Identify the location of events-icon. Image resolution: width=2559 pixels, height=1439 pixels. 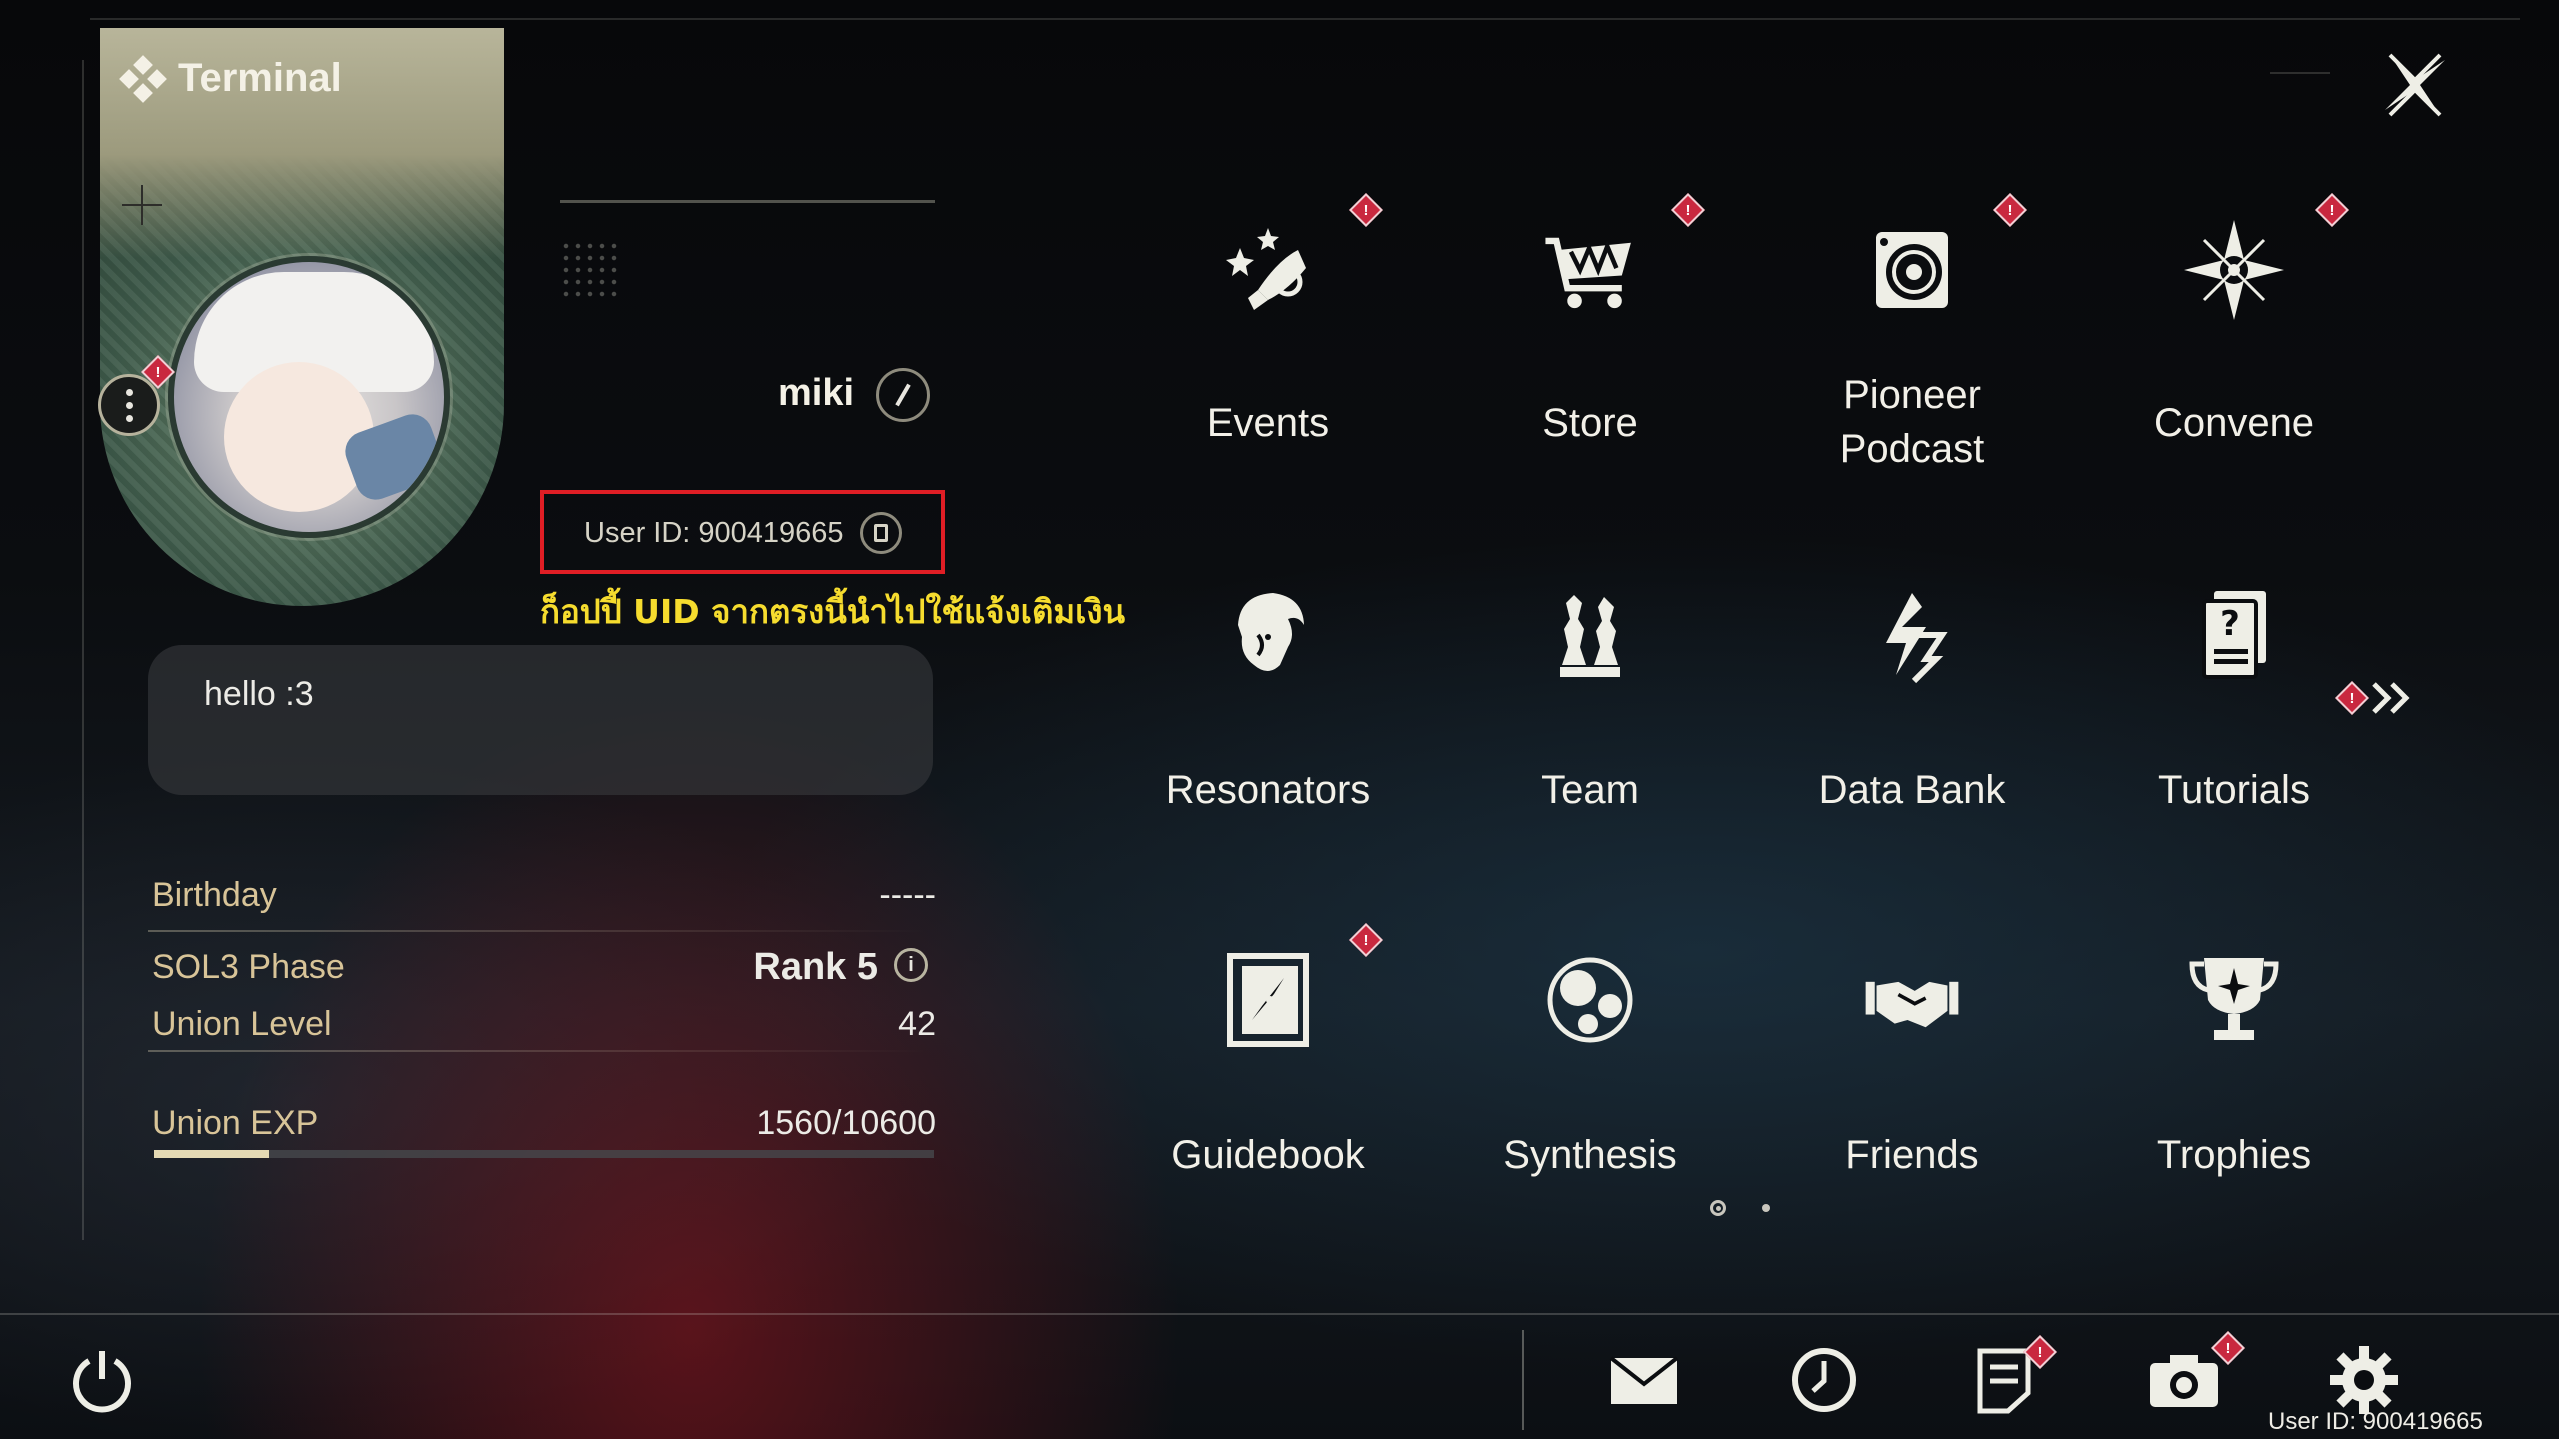
(1268, 270).